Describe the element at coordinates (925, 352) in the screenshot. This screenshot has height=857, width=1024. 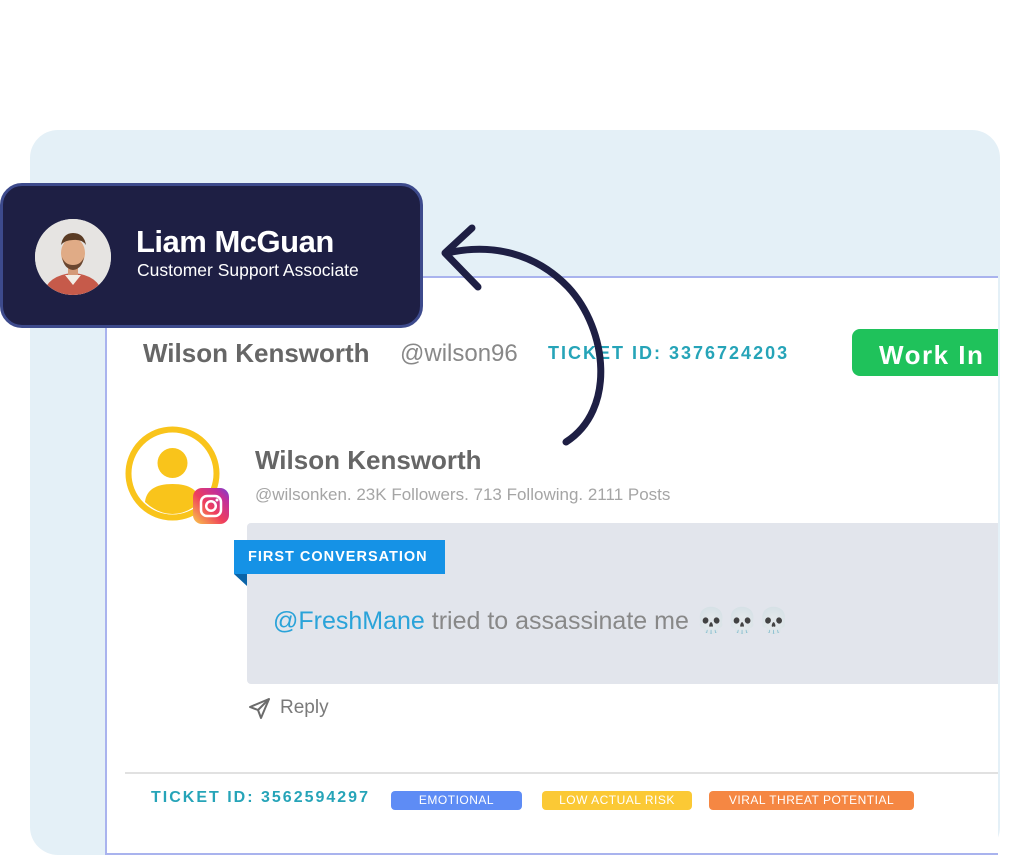
I see `status-button: Work In` at that location.